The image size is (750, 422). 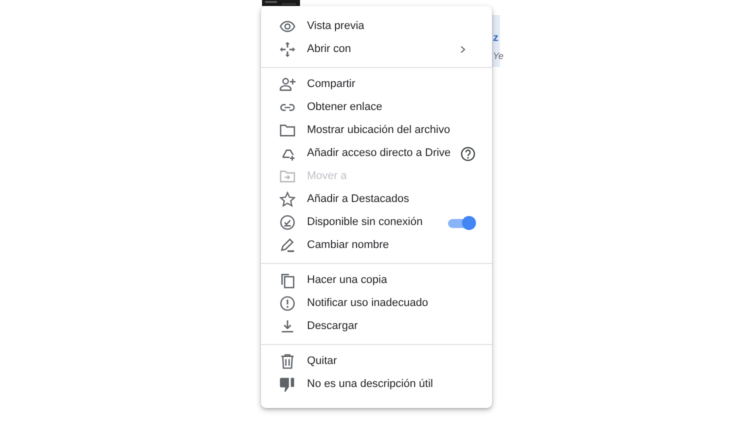 What do you see at coordinates (287, 326) in the screenshot?
I see `download-icon` at bounding box center [287, 326].